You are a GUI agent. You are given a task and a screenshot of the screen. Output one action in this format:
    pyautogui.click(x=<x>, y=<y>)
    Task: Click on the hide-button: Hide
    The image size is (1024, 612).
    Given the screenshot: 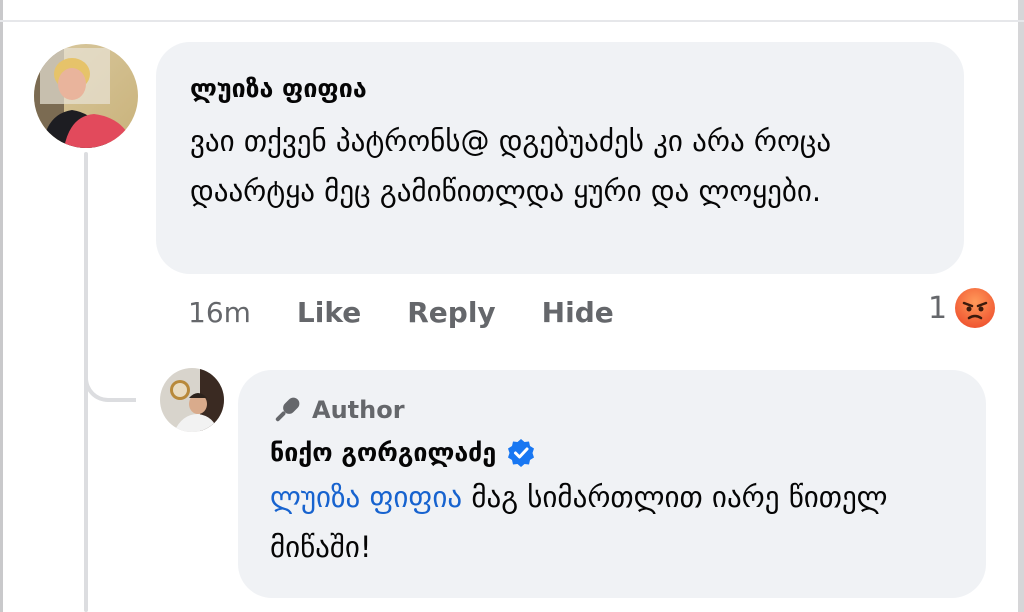 What is the action you would take?
    pyautogui.click(x=578, y=312)
    